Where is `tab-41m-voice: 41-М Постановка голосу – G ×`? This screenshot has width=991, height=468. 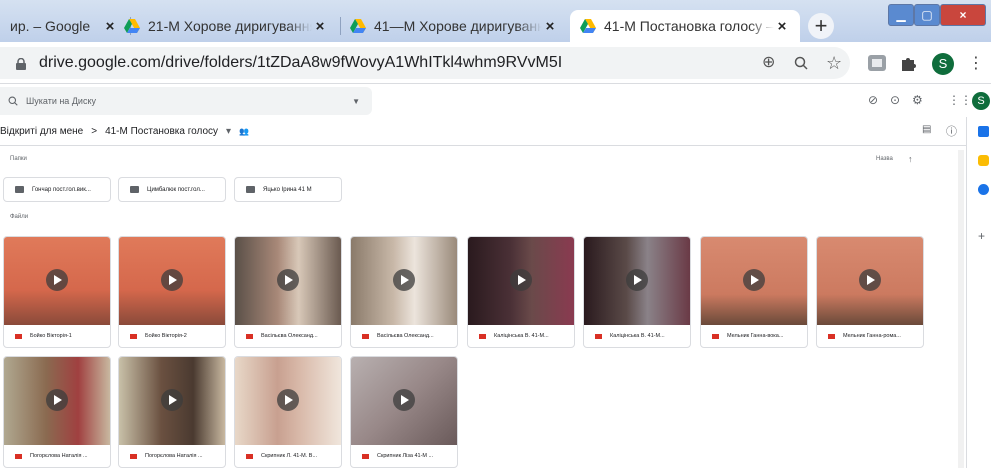
tab-41m-voice: 41-М Постановка голосу – G × is located at coordinates (685, 26).